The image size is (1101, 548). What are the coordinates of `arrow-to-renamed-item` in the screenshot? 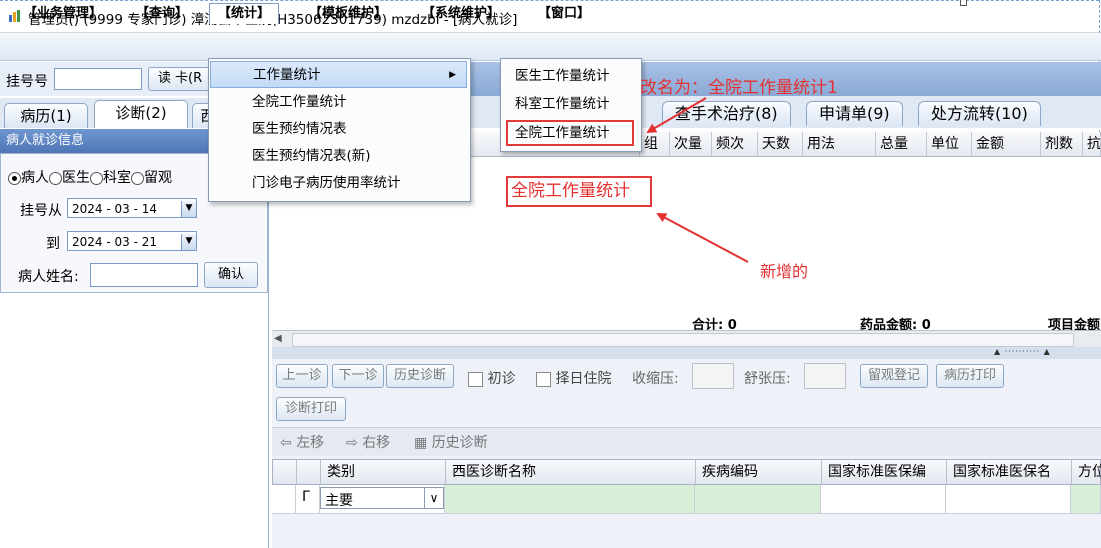 It's located at (676, 115).